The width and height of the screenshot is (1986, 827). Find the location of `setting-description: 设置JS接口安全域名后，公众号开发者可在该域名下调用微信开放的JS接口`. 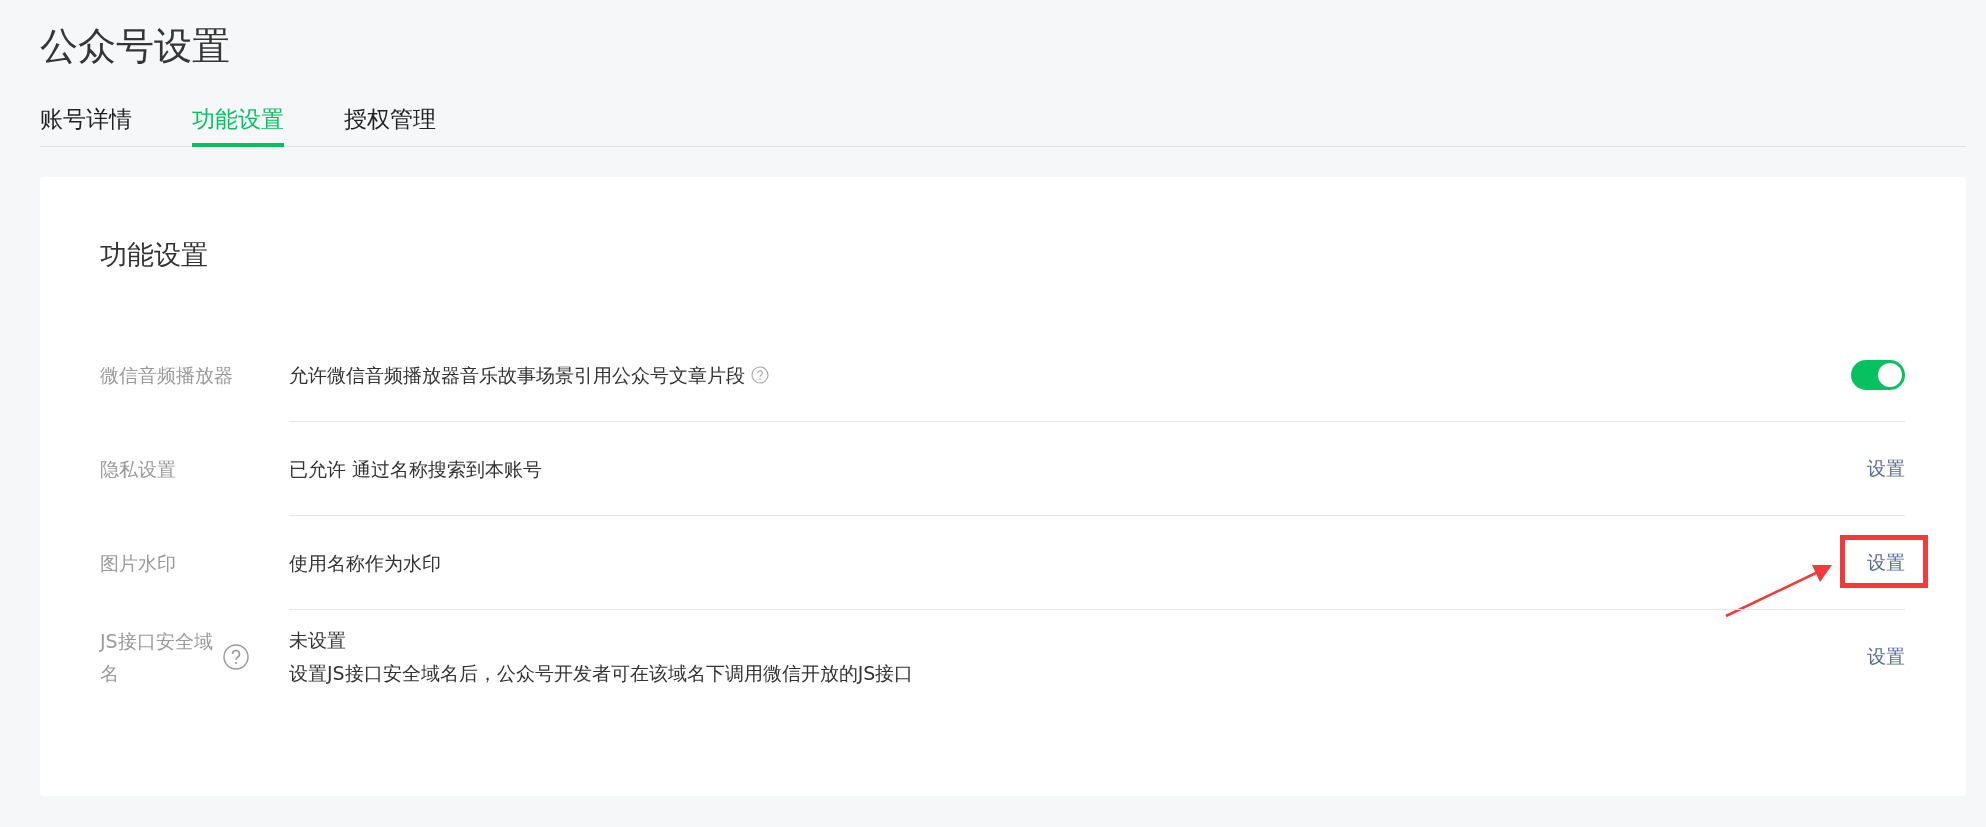

setting-description: 设置JS接口安全域名后，公众号开发者可在该域名下调用微信开放的JS接口 is located at coordinates (601, 673).